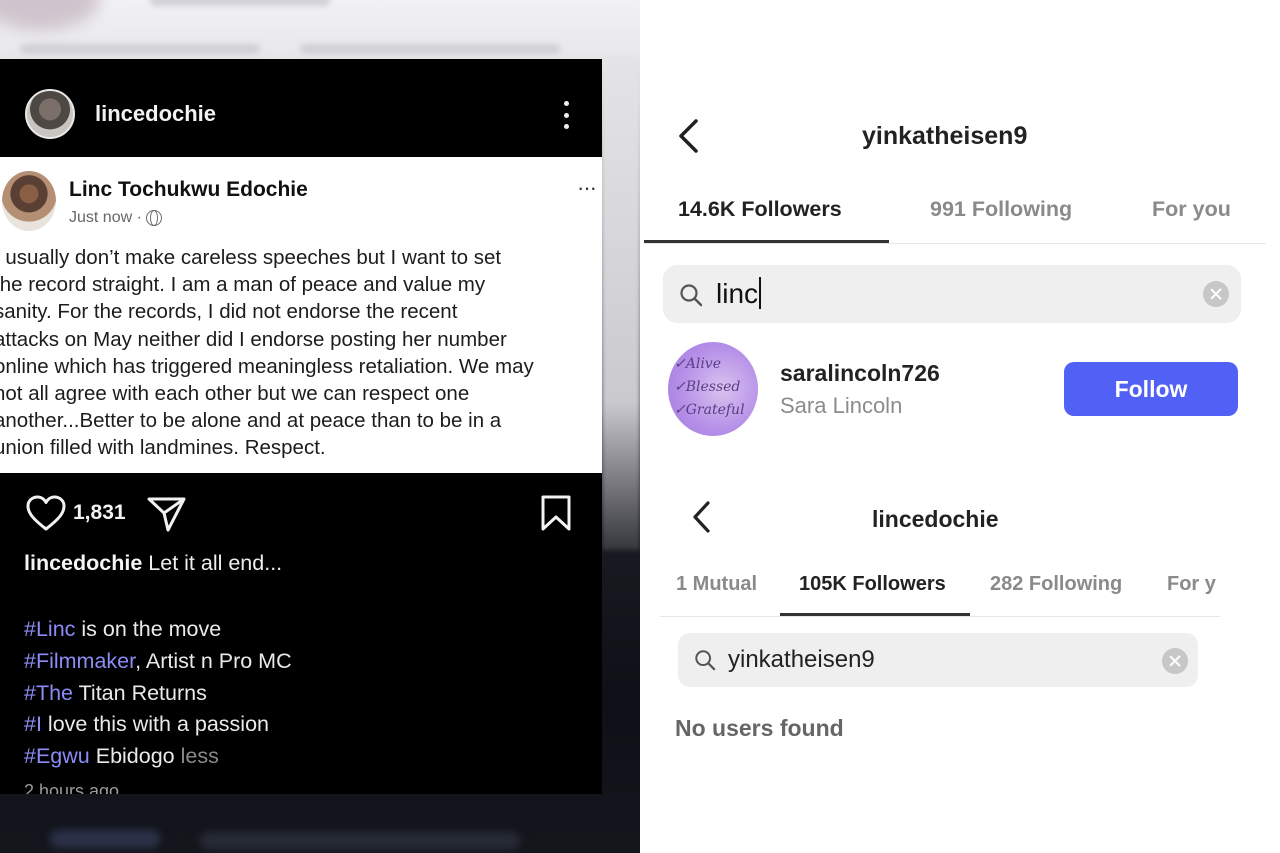 This screenshot has width=1280, height=853. I want to click on avatar-text: ✓Grateful, so click(709, 410).